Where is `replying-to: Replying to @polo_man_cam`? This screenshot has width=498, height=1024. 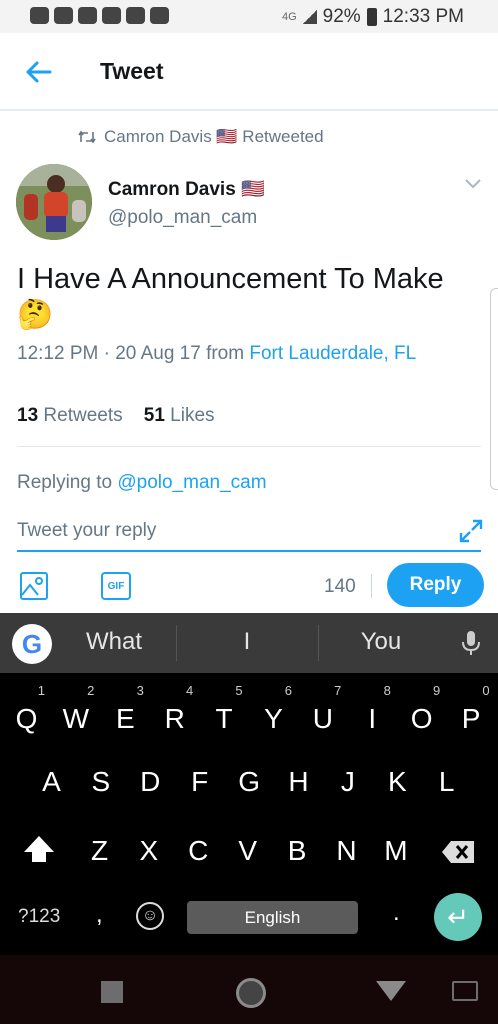
replying-to: Replying to @polo_man_cam is located at coordinates (142, 483).